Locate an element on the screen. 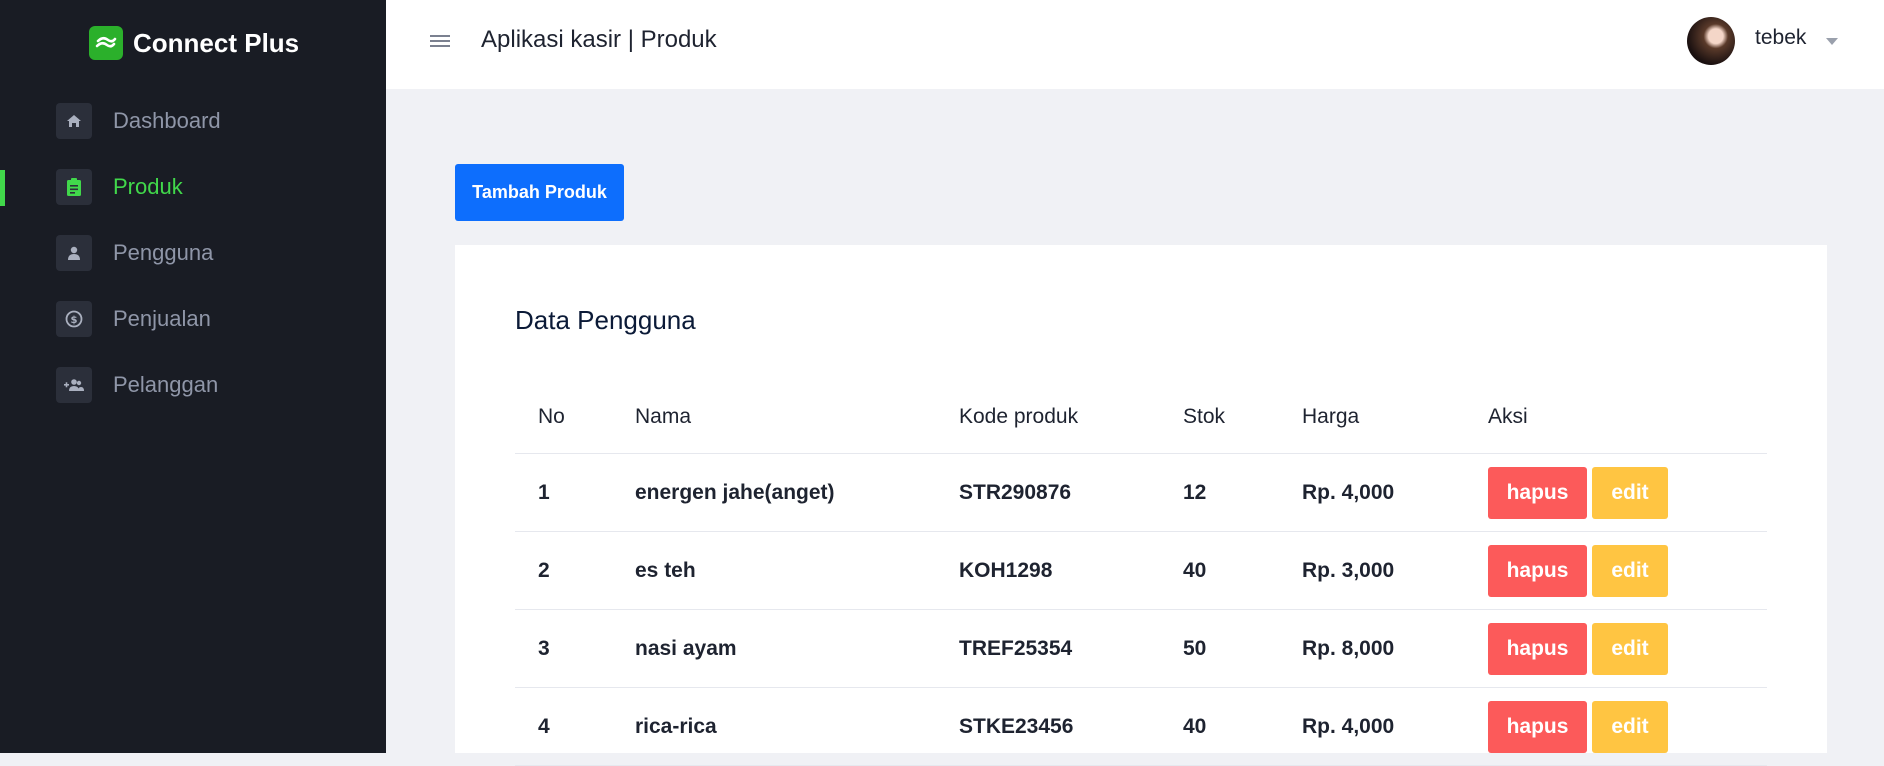 The width and height of the screenshot is (1884, 766). column-header-stok: Stok is located at coordinates (1204, 416).